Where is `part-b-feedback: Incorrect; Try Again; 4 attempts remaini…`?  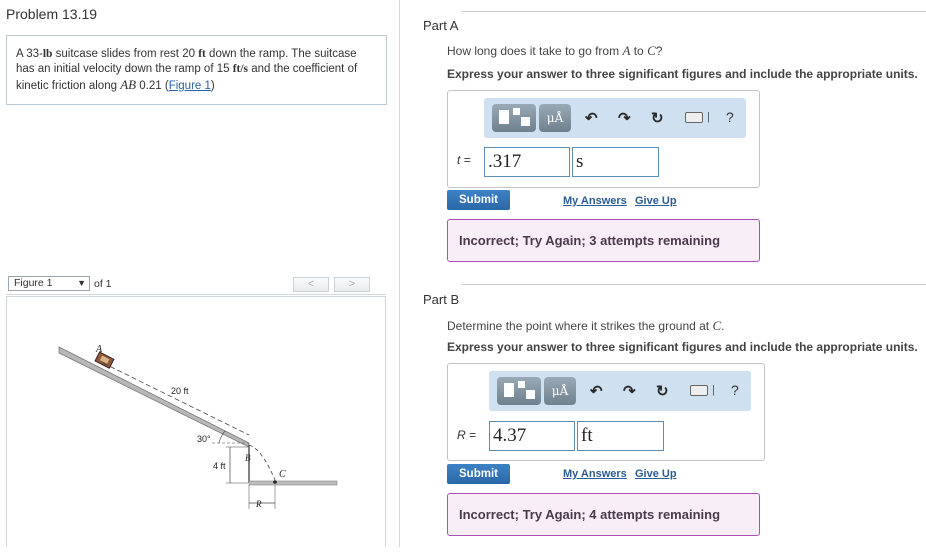 part-b-feedback: Incorrect; Try Again; 4 attempts remaini… is located at coordinates (603, 514).